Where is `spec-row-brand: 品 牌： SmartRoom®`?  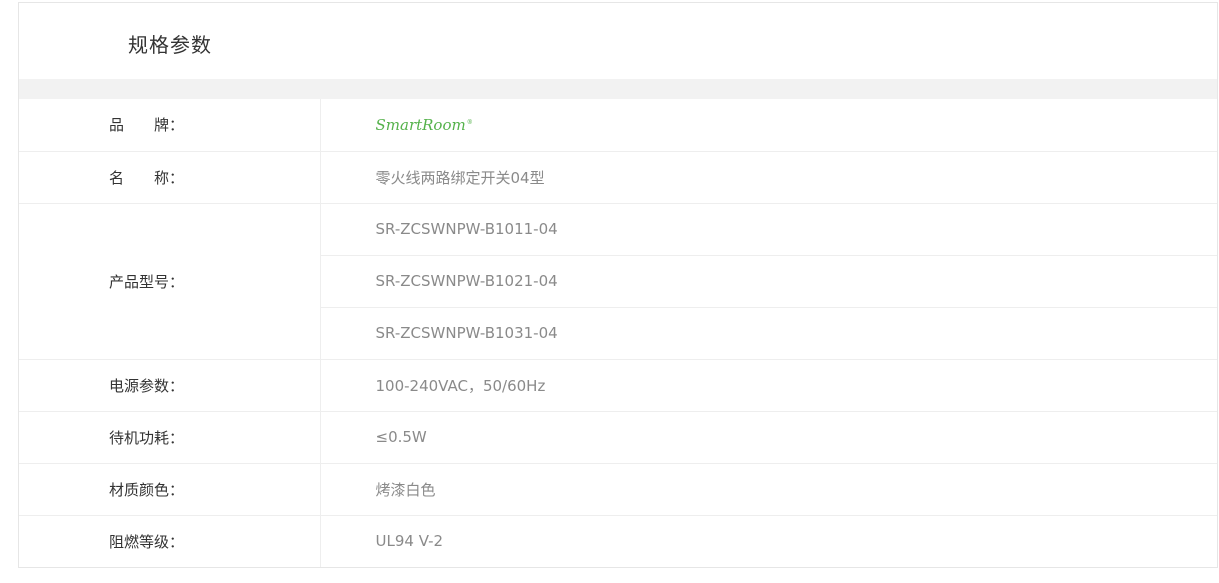
spec-row-brand: 品 牌： SmartRoom® is located at coordinates (618, 125).